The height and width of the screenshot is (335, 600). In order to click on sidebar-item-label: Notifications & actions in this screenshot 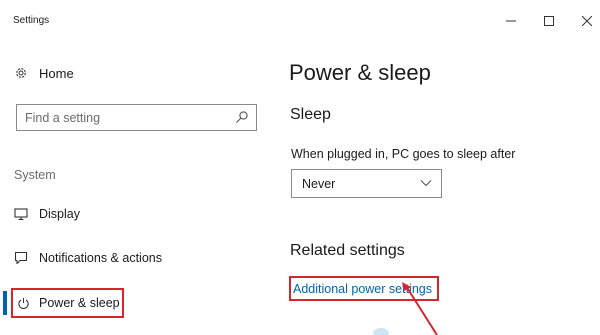, I will do `click(100, 258)`.